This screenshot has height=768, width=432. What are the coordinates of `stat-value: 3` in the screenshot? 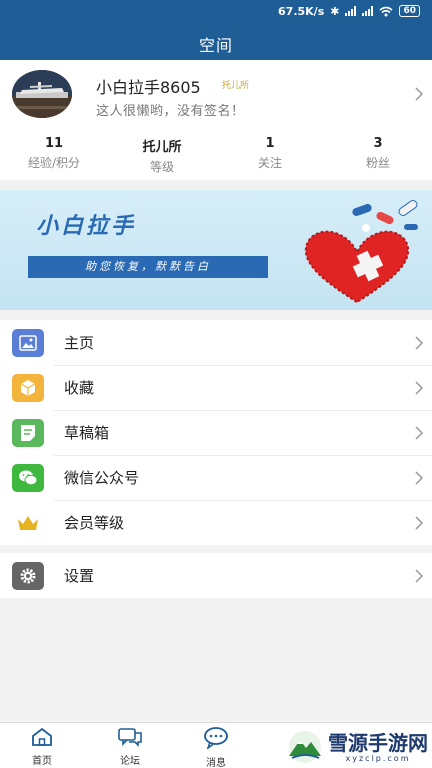 It's located at (378, 143).